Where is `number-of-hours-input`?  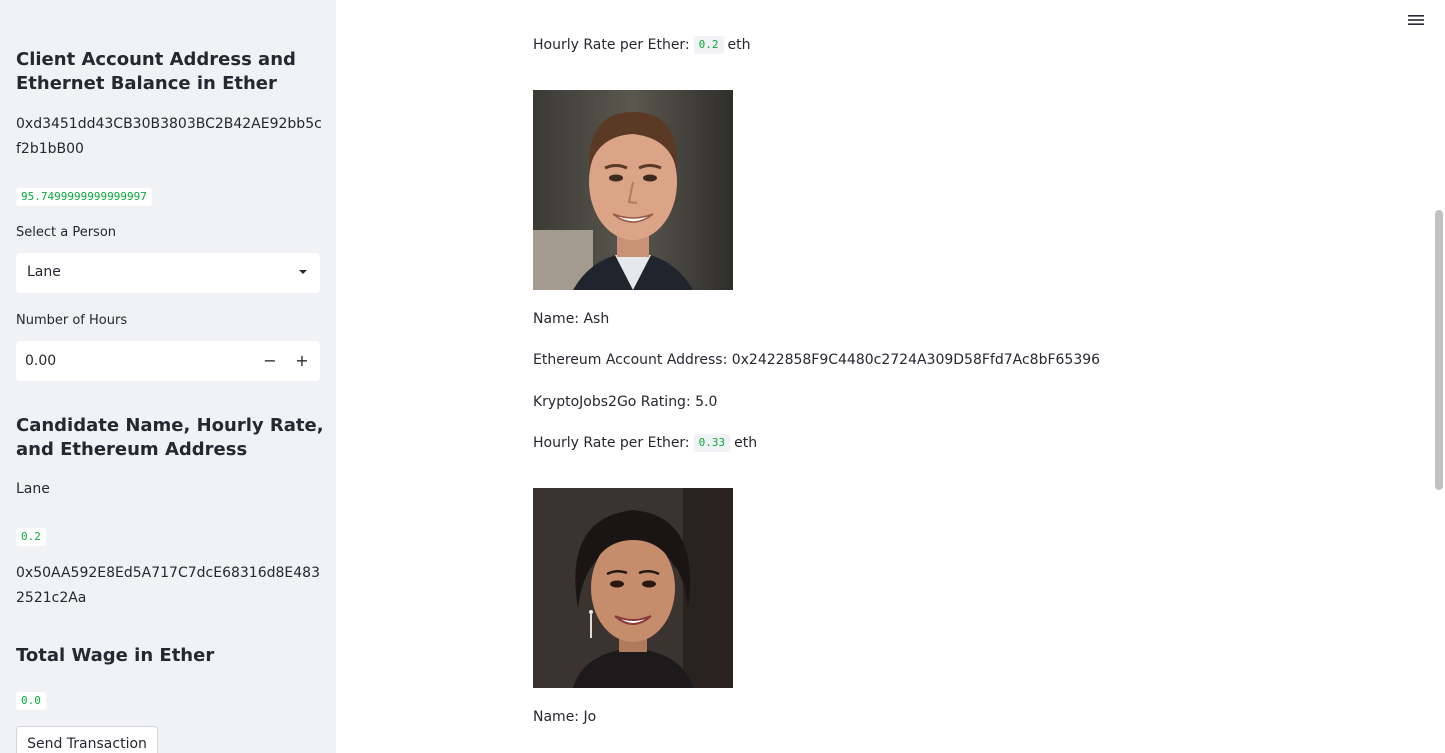
number-of-hours-input is located at coordinates (134, 361).